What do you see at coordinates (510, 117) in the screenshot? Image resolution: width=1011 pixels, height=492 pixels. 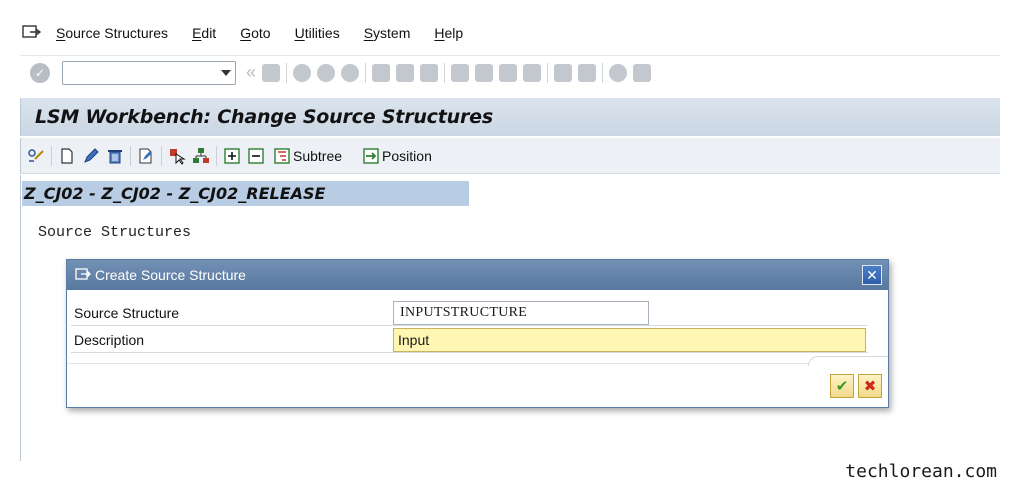 I see `screen-title-bar: LSM Workbench: Change Source Structures` at bounding box center [510, 117].